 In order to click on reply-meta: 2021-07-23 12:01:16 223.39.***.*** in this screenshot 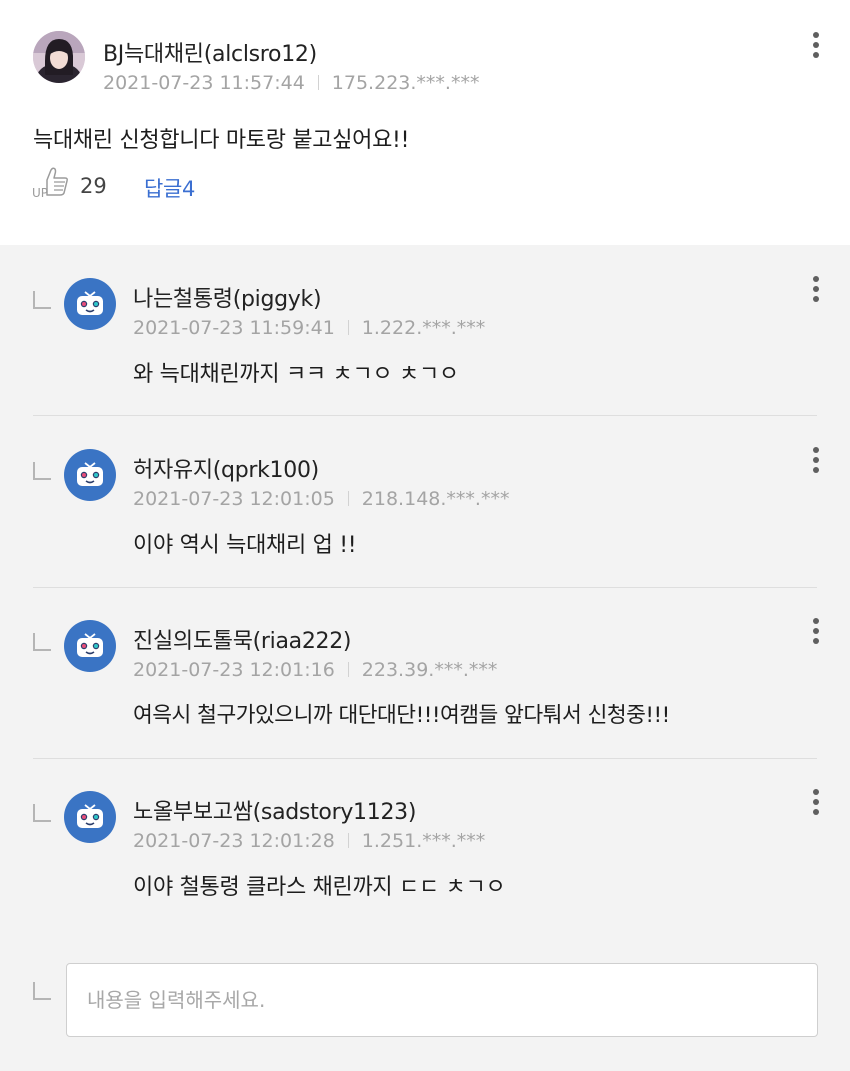, I will do `click(315, 670)`.